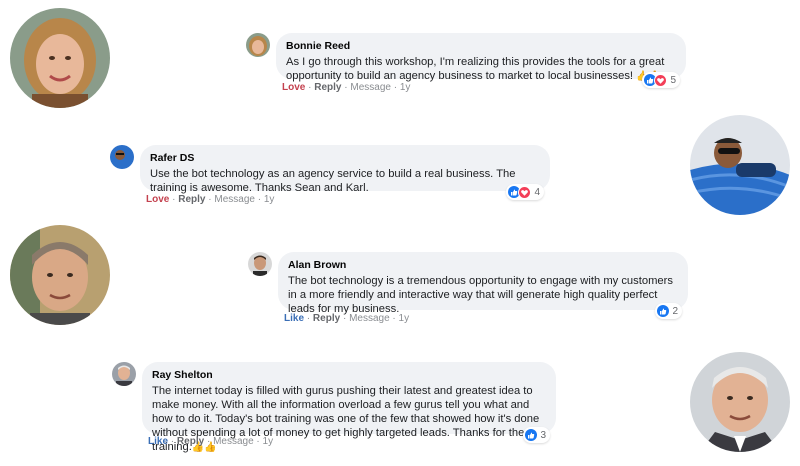 Image resolution: width=800 pixels, height=466 pixels. What do you see at coordinates (537, 192) in the screenshot?
I see `reaction-count: 4` at bounding box center [537, 192].